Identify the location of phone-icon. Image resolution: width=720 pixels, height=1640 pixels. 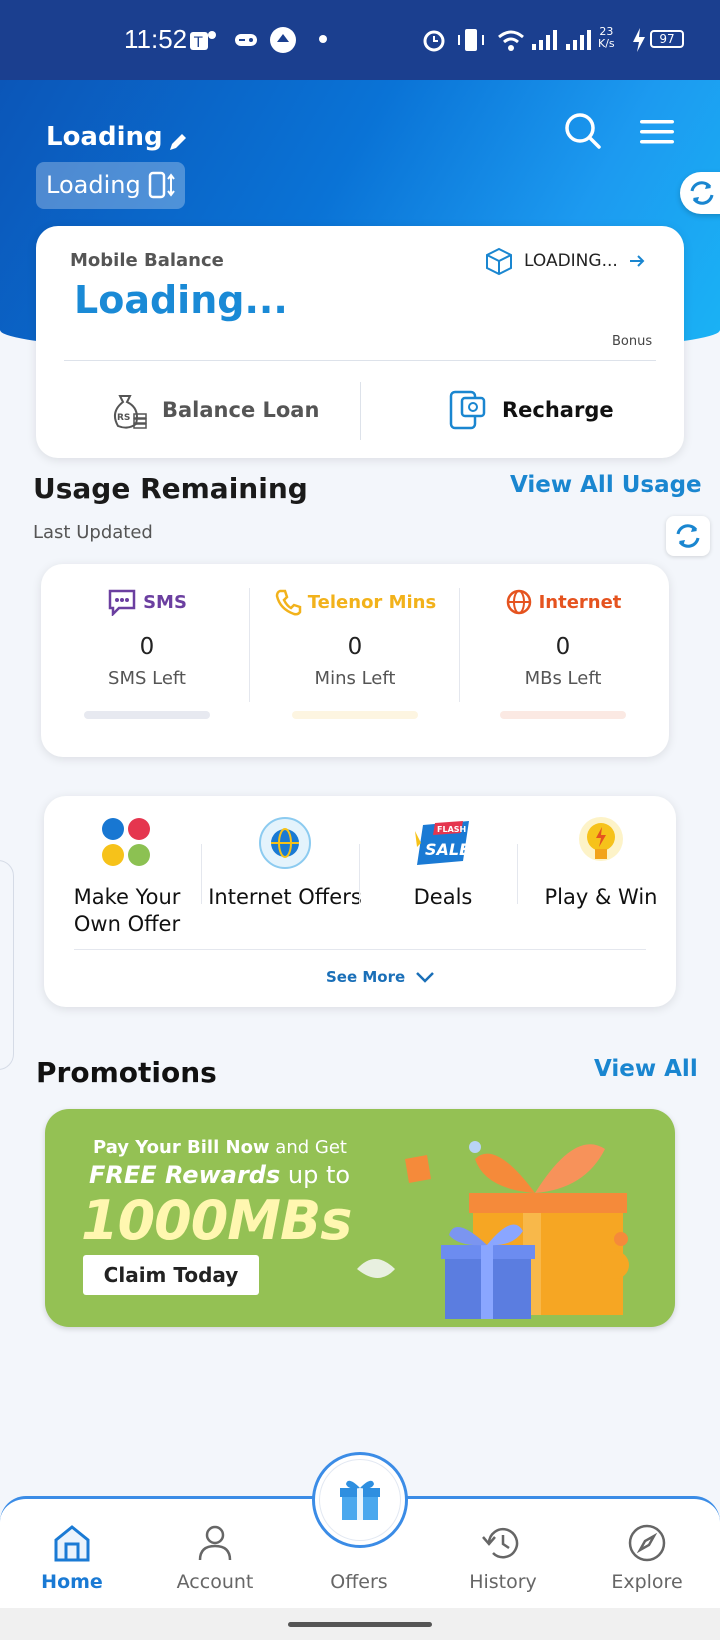
(288, 602).